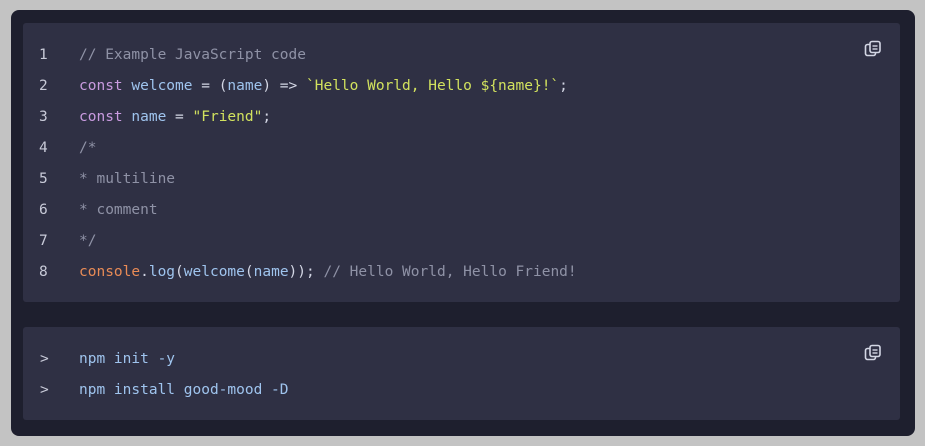 The image size is (925, 446). I want to click on code-token: =, so click(179, 117).